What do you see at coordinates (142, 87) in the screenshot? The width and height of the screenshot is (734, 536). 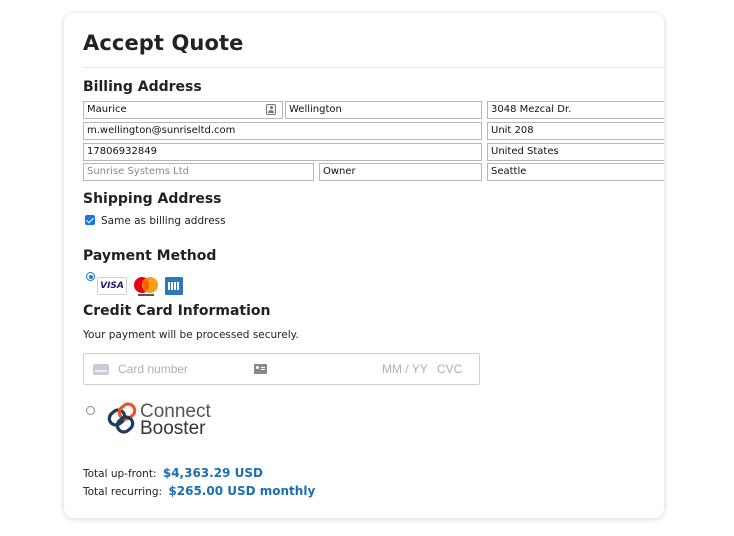 I see `billing-heading: Billing Address` at bounding box center [142, 87].